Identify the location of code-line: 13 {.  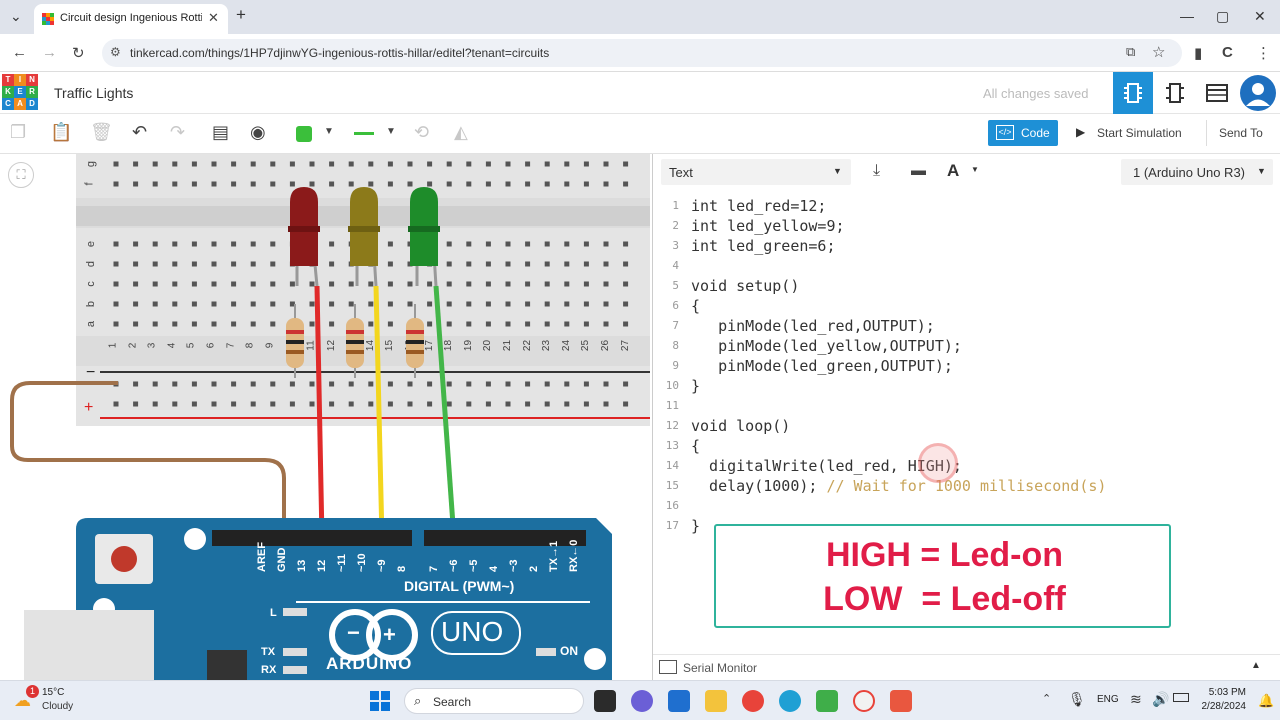
(966, 446).